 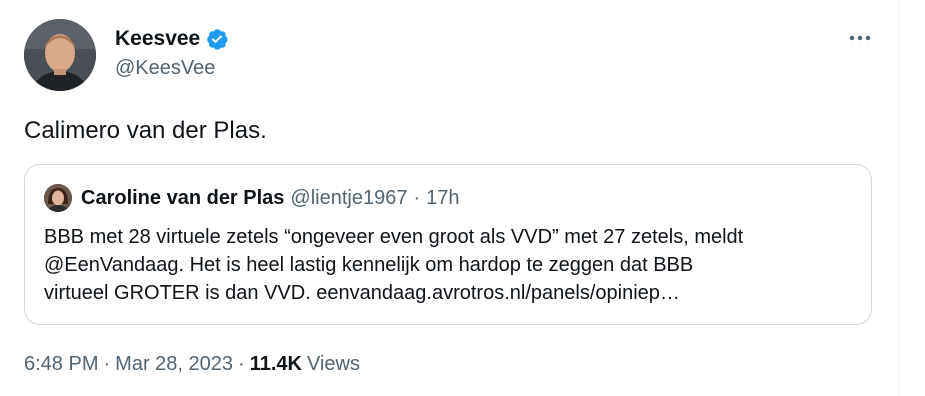 I want to click on more-options-button, so click(x=860, y=38).